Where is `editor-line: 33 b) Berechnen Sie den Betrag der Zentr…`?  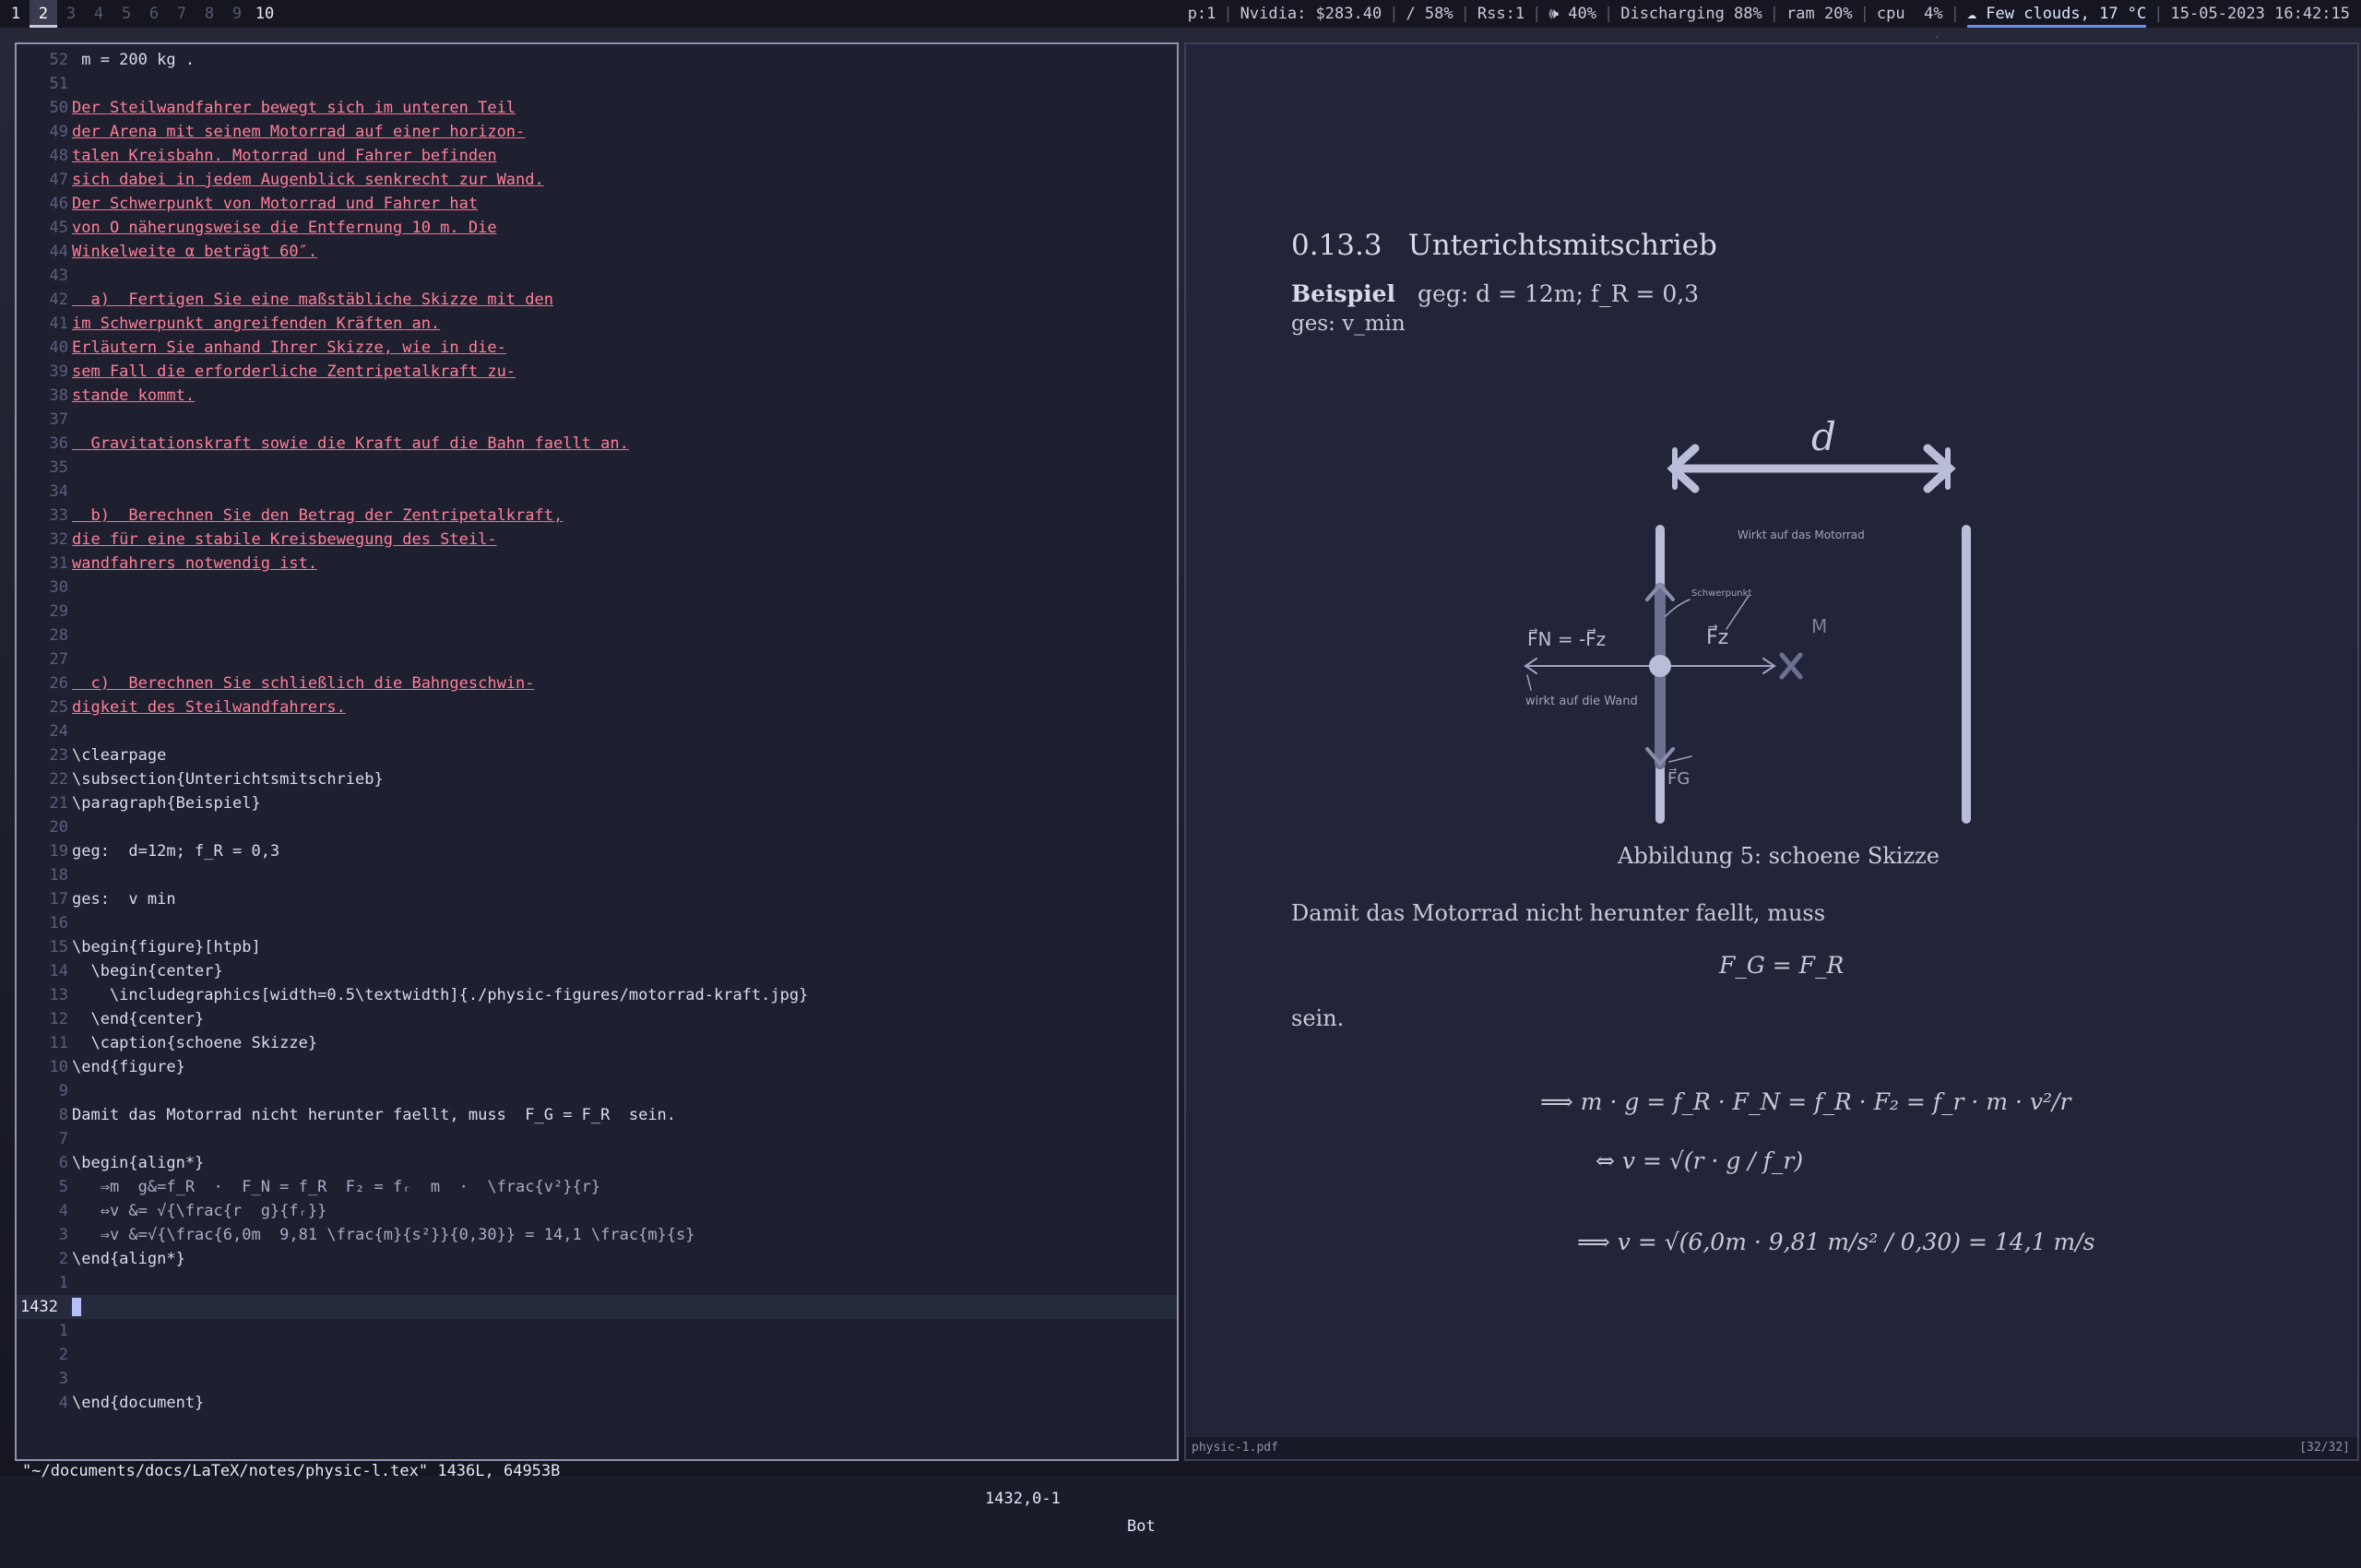
editor-line: 33 b) Berechnen Sie den Betrag der Zentr… is located at coordinates (597, 516).